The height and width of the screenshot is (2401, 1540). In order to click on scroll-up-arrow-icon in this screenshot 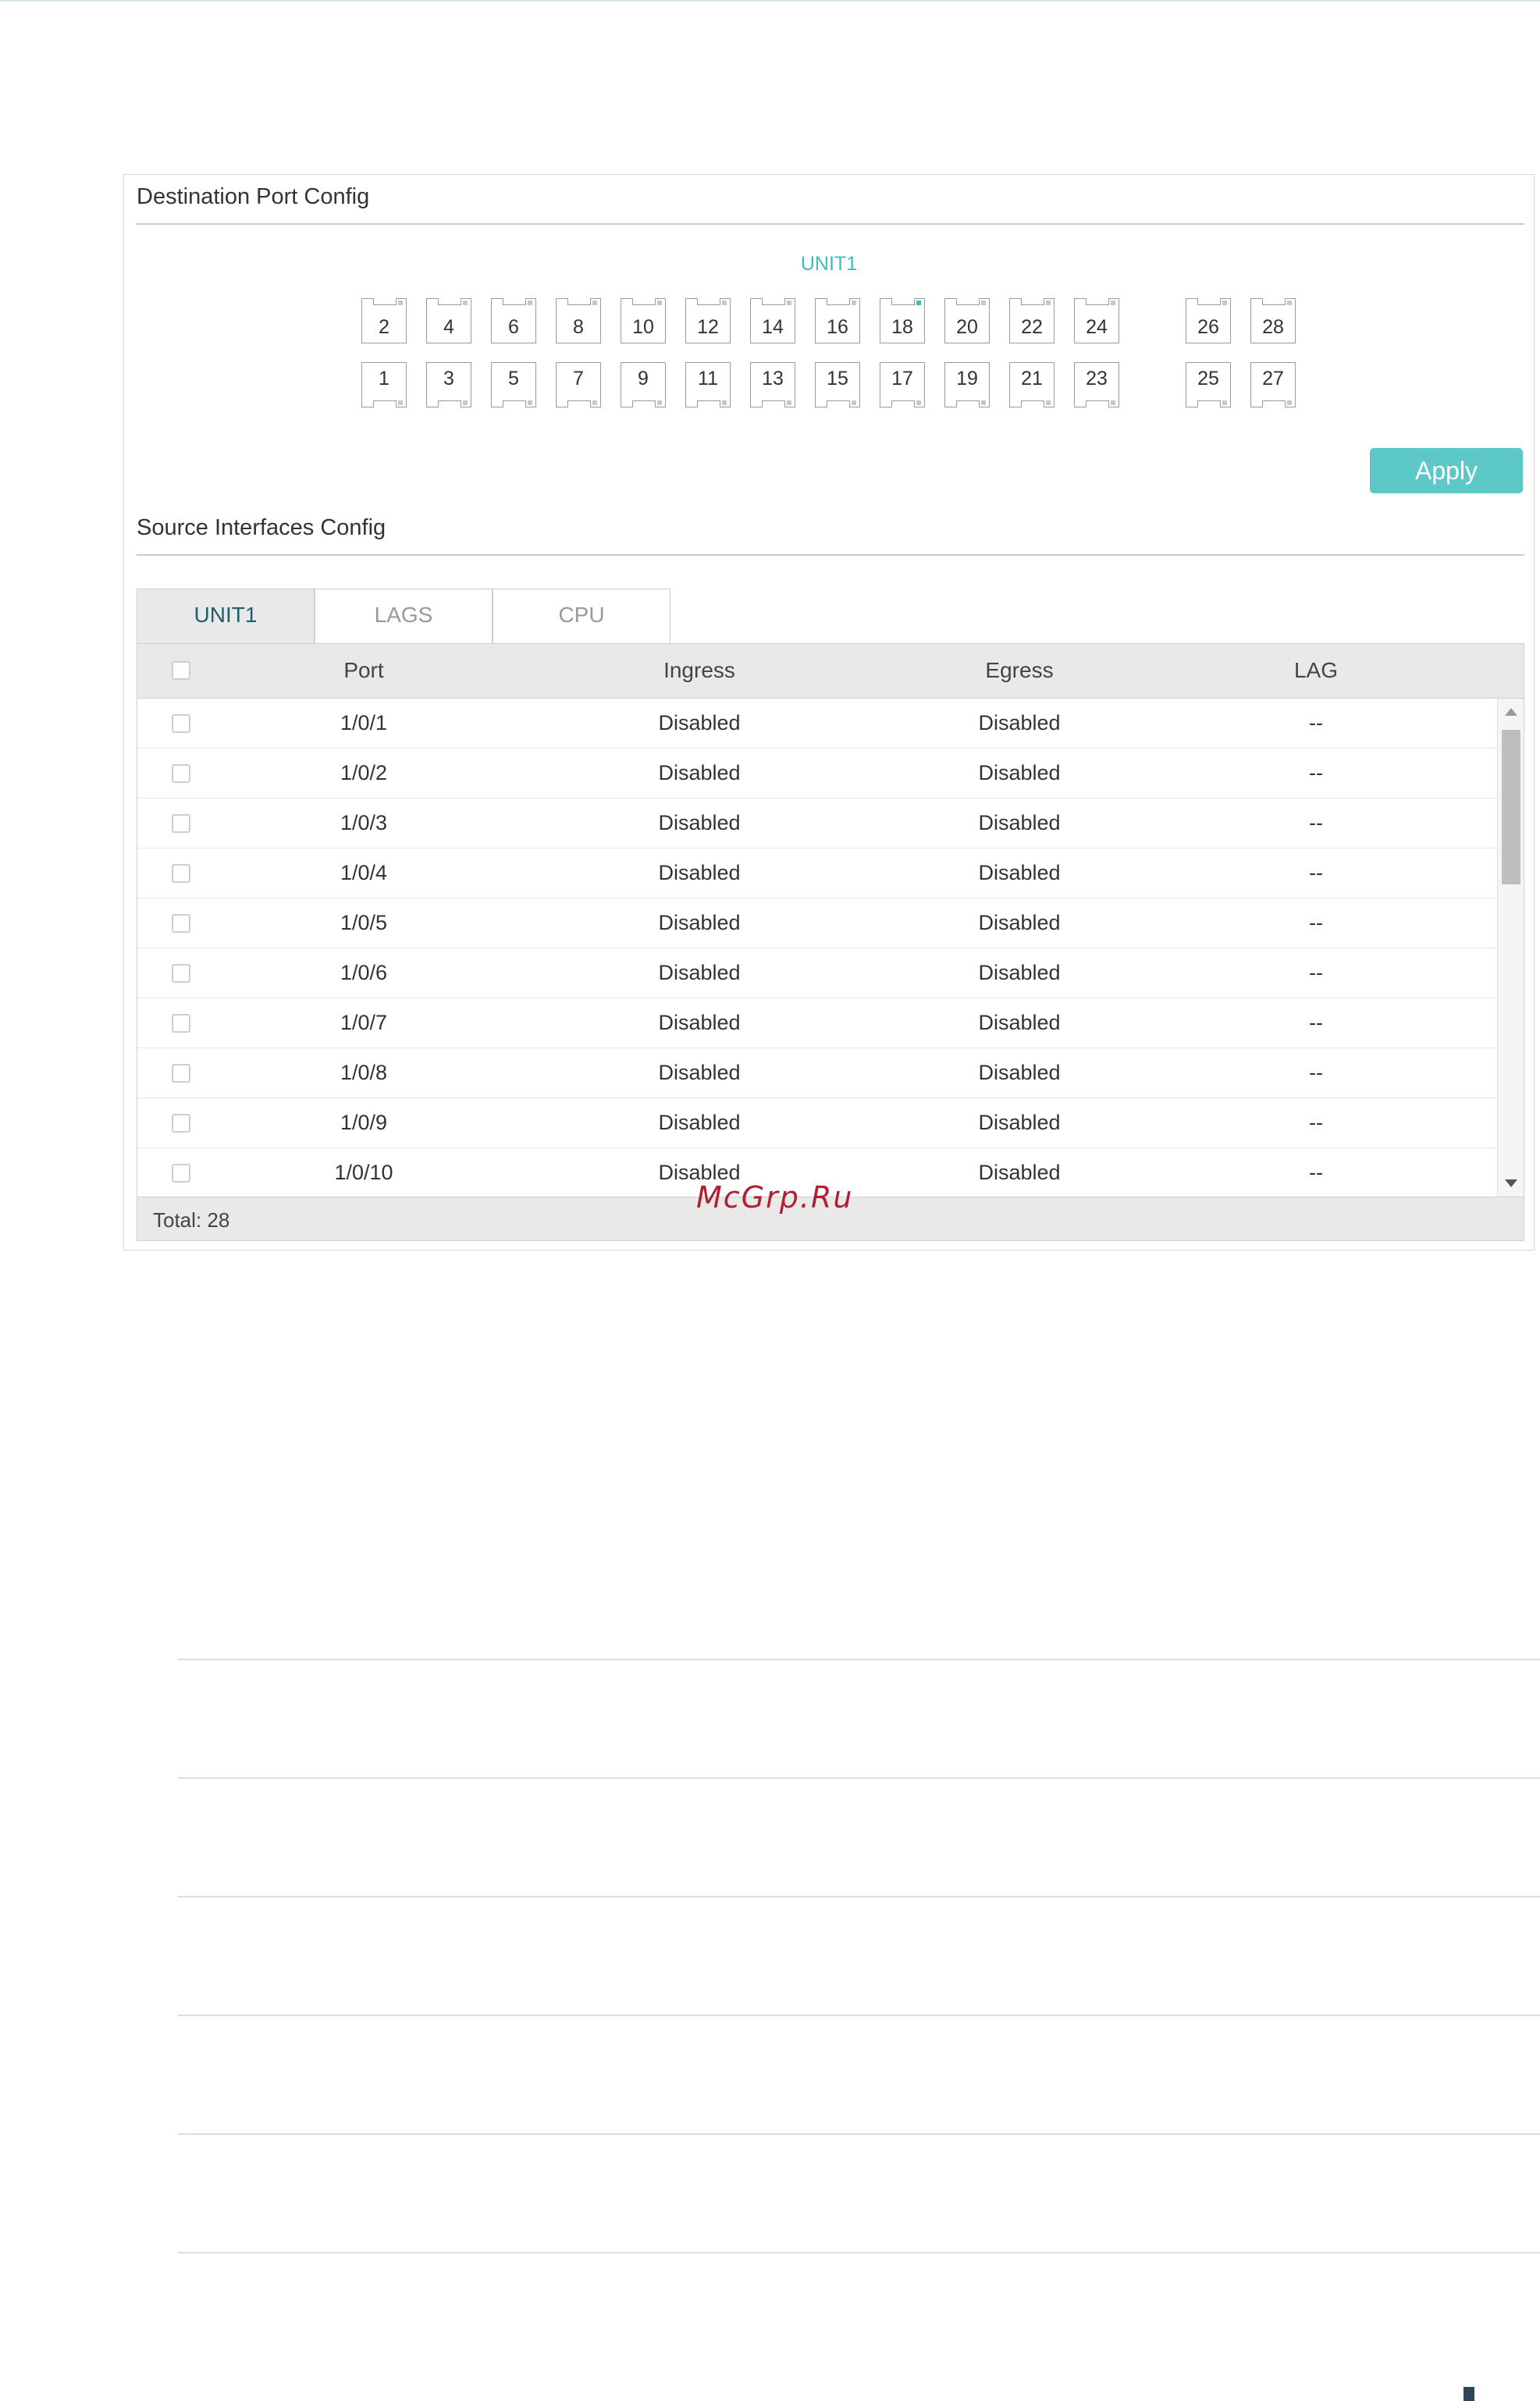, I will do `click(1511, 712)`.